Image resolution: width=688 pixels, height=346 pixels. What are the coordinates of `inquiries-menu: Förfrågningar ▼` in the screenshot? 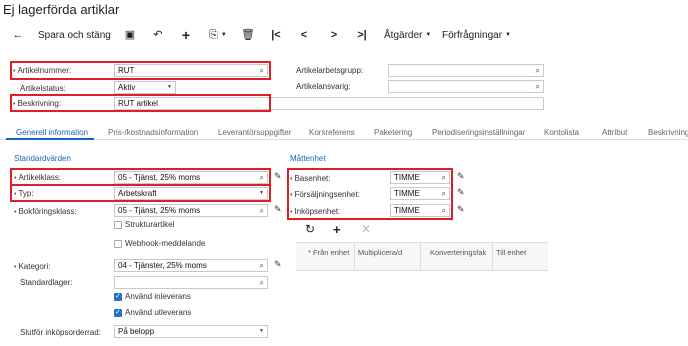 It's located at (476, 35).